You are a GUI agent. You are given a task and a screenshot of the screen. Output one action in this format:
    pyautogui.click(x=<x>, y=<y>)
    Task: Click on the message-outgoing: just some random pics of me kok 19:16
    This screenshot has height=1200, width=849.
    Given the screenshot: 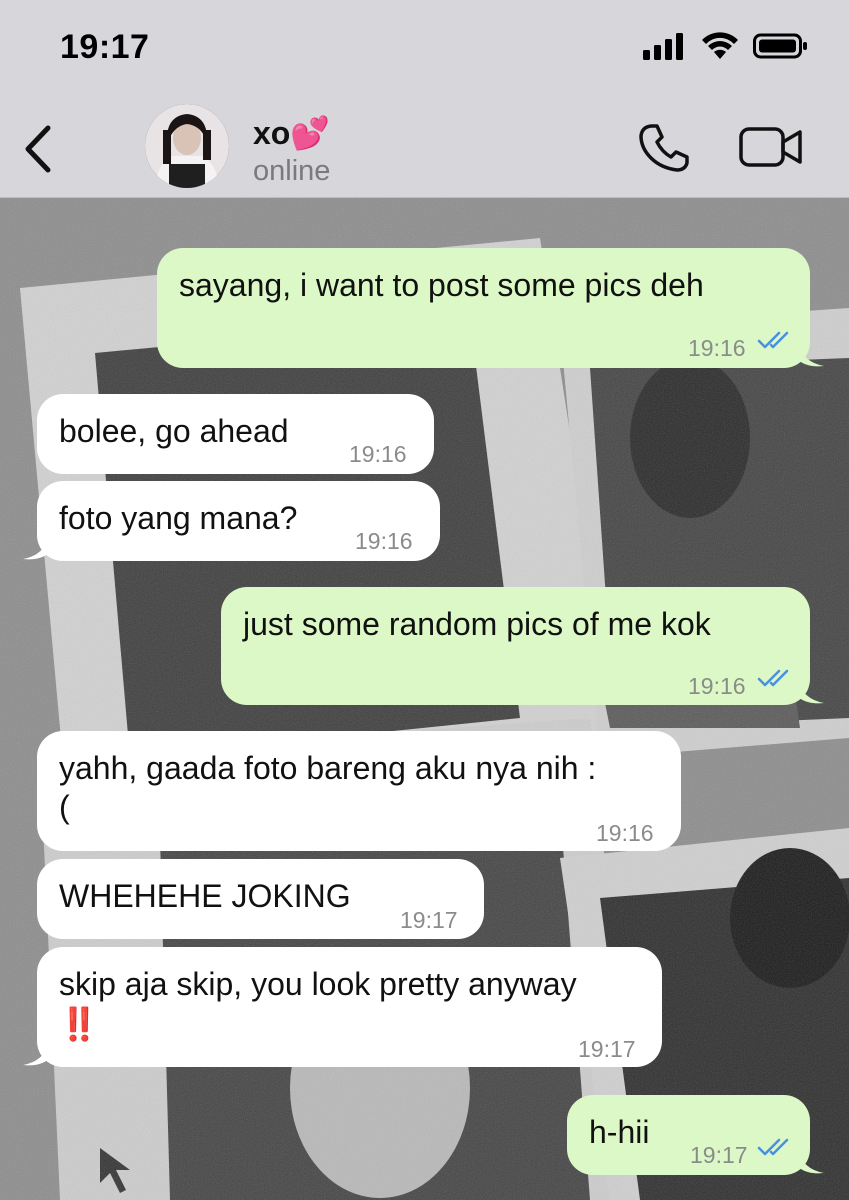 What is the action you would take?
    pyautogui.click(x=515, y=646)
    